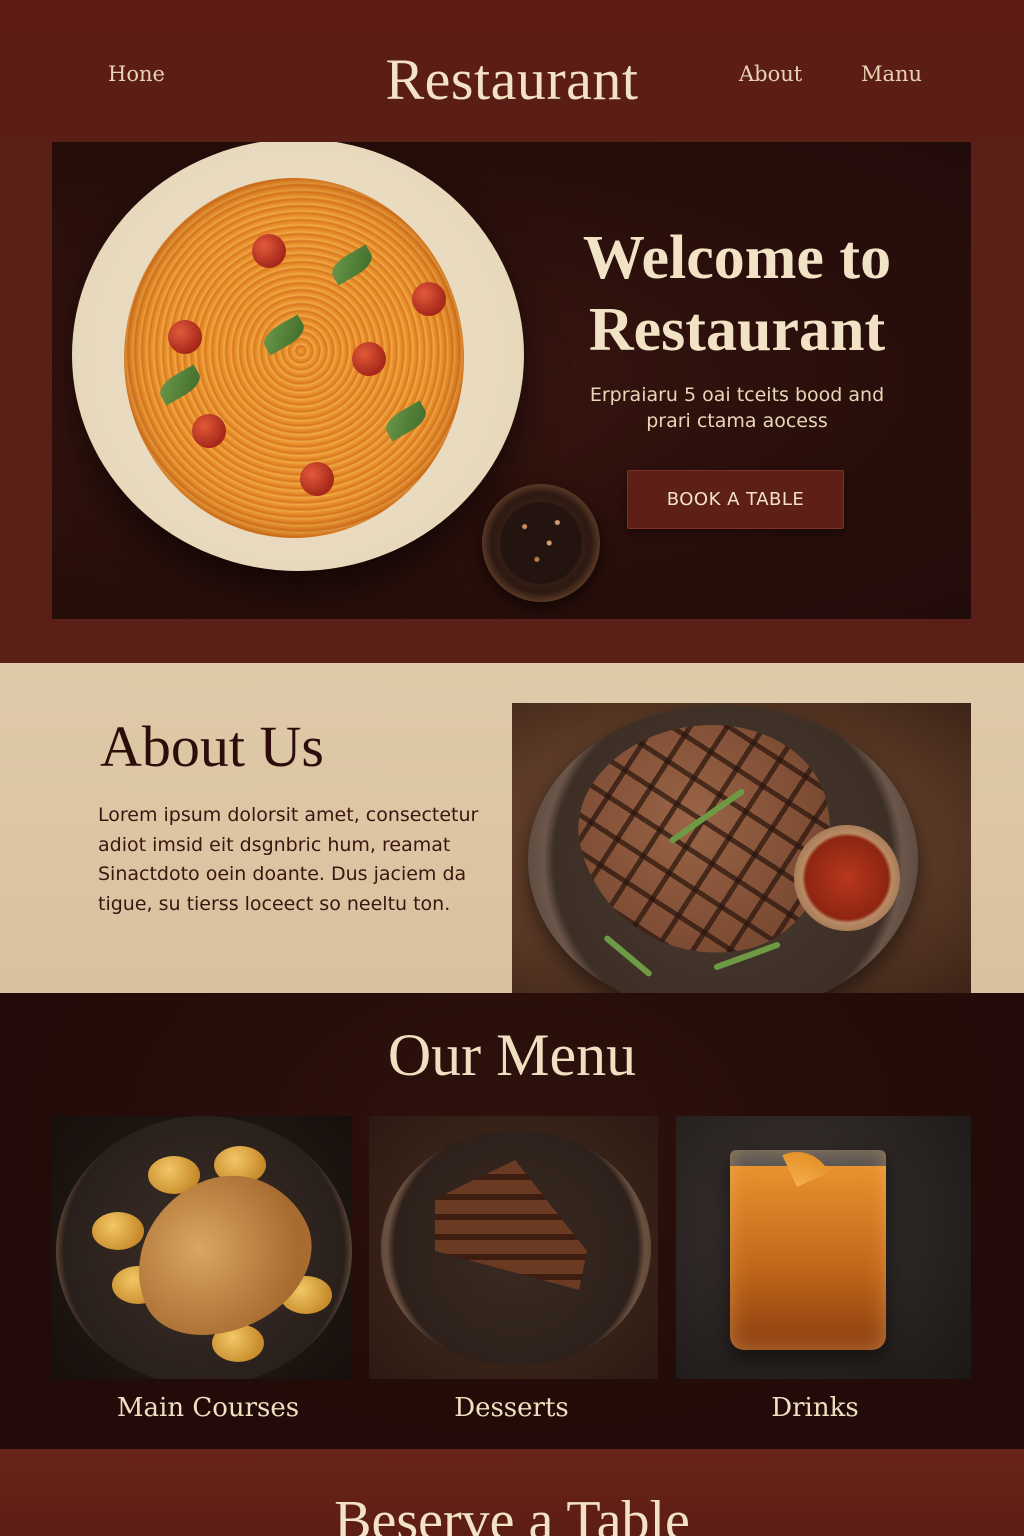 The height and width of the screenshot is (1536, 1024). I want to click on about-line: tigue, su tierss loceect so neeltu ton., so click(274, 903).